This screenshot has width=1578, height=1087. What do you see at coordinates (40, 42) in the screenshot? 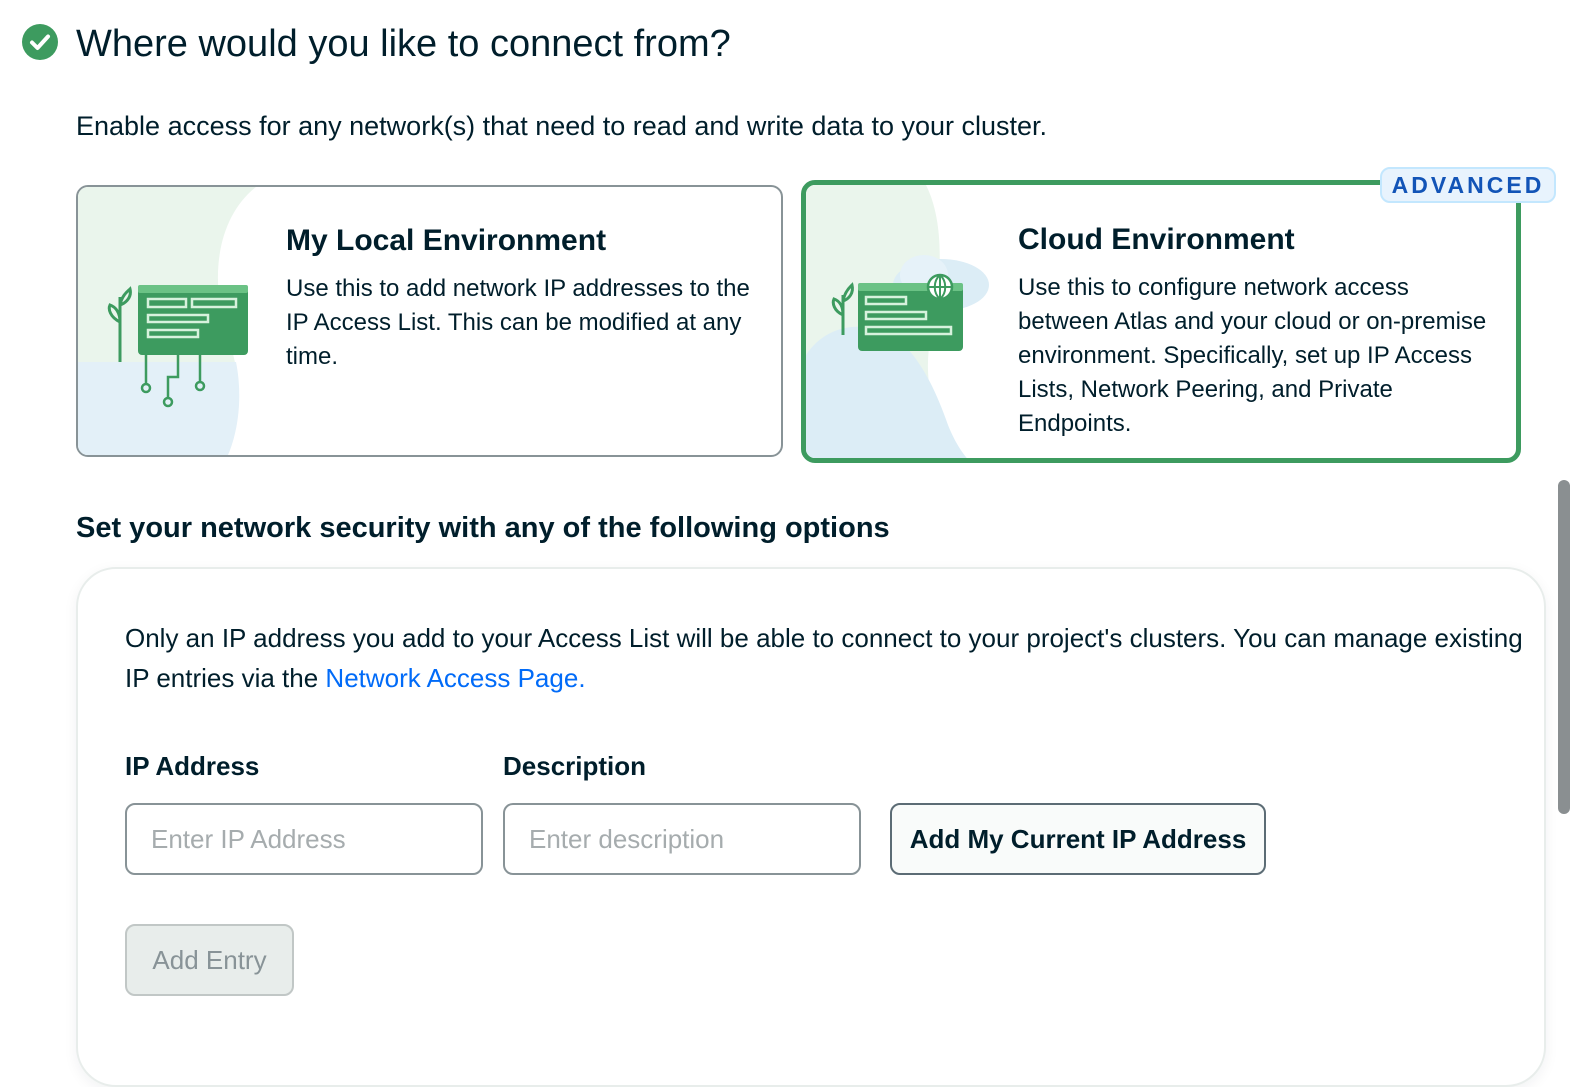
I see `check-circle-icon` at bounding box center [40, 42].